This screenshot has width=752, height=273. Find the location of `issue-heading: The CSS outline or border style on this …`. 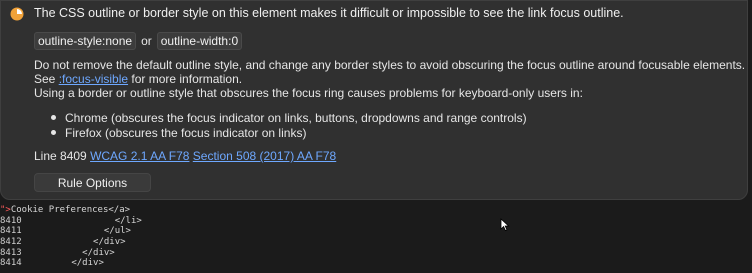

issue-heading: The CSS outline or border style on this … is located at coordinates (329, 13).